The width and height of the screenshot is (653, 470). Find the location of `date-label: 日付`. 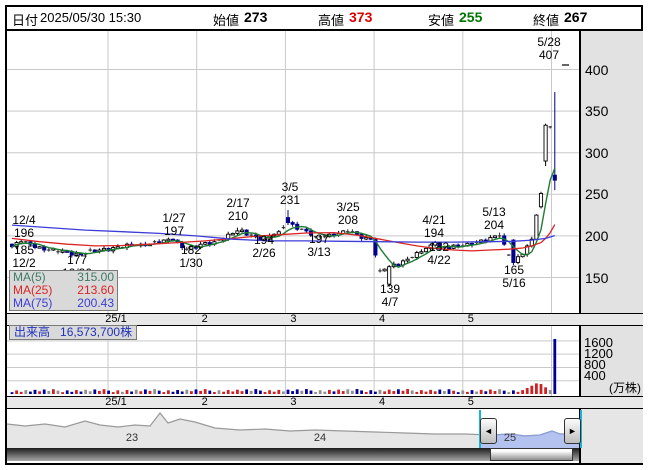

date-label: 日付 is located at coordinates (25, 20).